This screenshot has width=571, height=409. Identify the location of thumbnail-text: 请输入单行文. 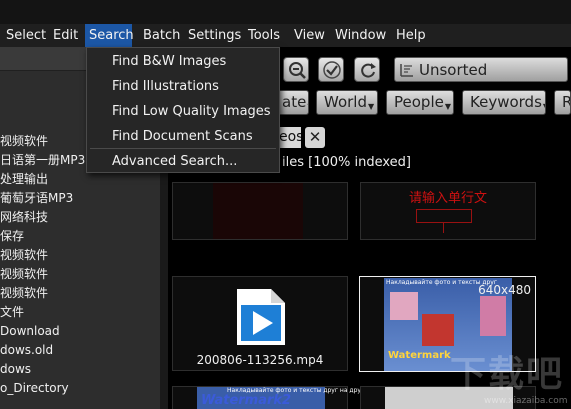
(447, 198).